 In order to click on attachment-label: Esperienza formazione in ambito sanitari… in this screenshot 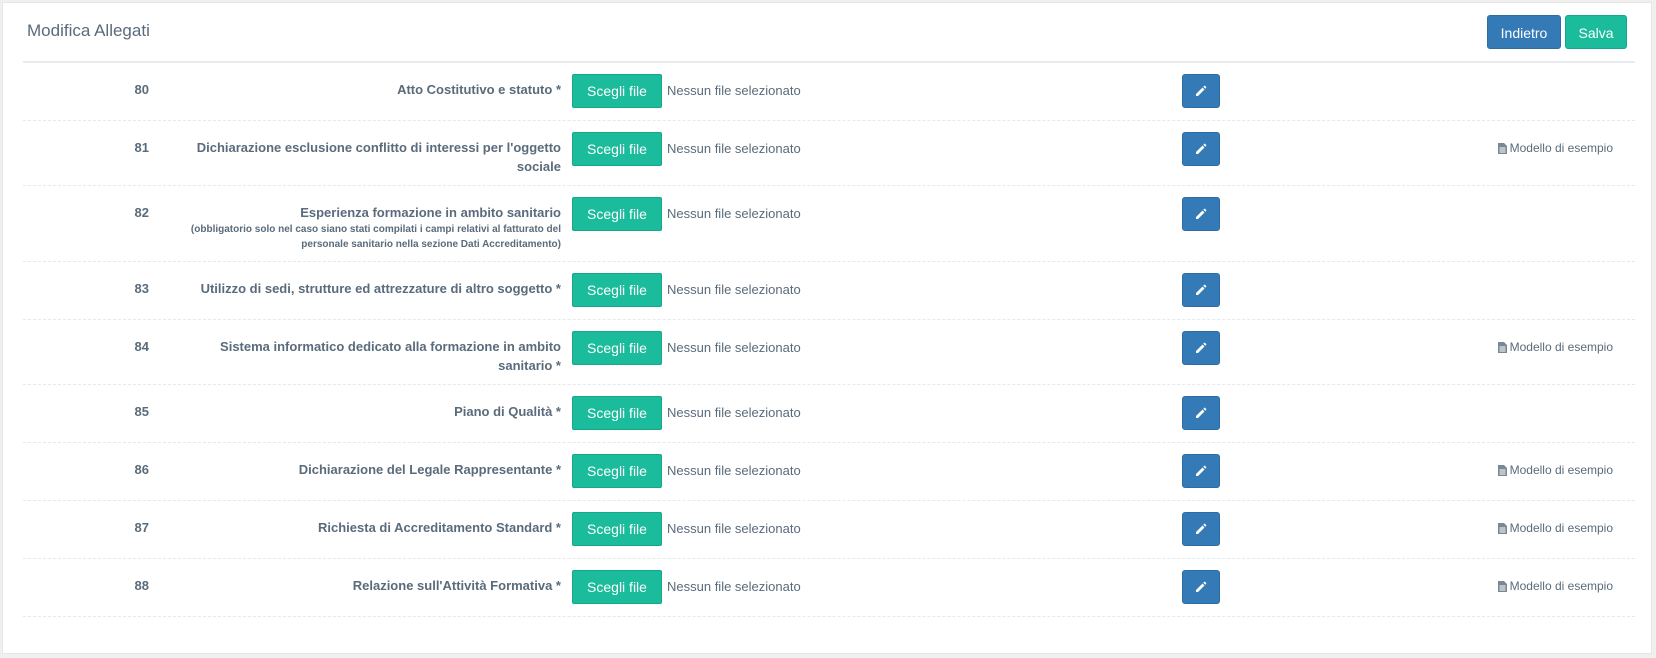, I will do `click(372, 227)`.